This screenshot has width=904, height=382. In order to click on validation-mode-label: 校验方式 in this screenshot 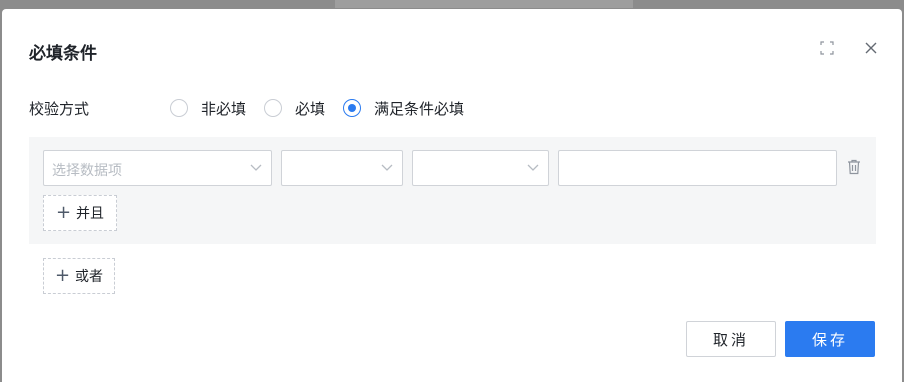, I will do `click(59, 108)`.